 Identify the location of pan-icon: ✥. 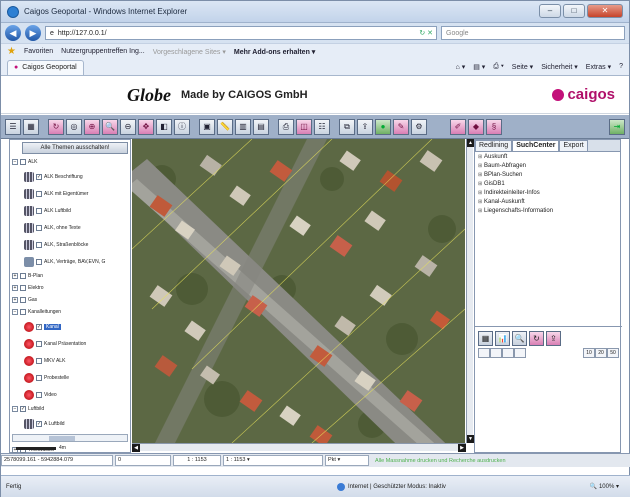
(146, 126).